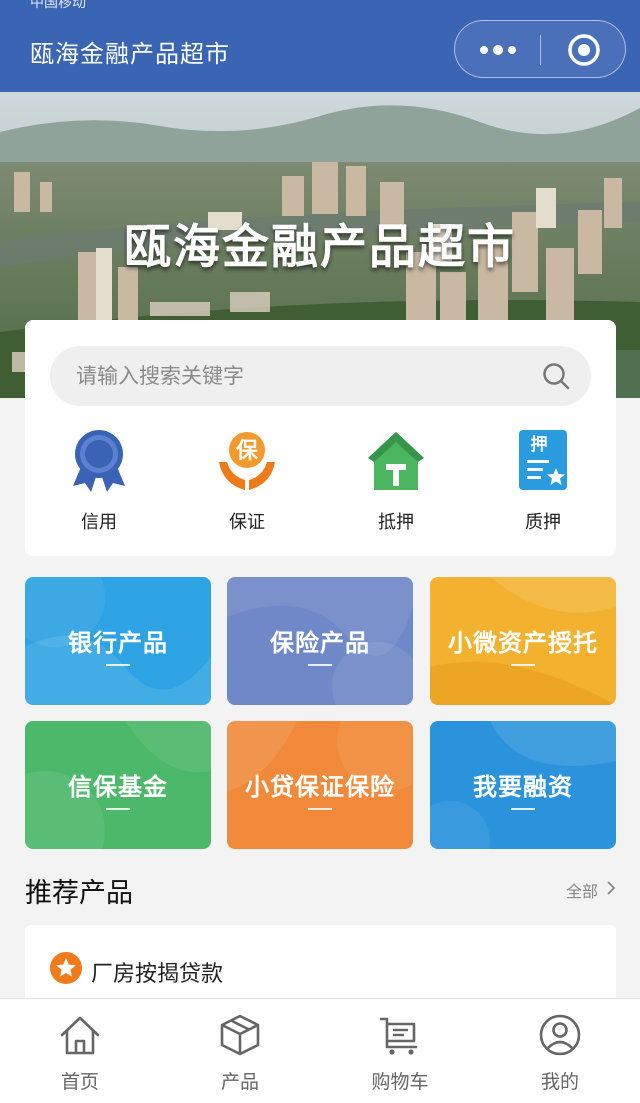  I want to click on tile-insurance-products: 保险产品, so click(320, 641).